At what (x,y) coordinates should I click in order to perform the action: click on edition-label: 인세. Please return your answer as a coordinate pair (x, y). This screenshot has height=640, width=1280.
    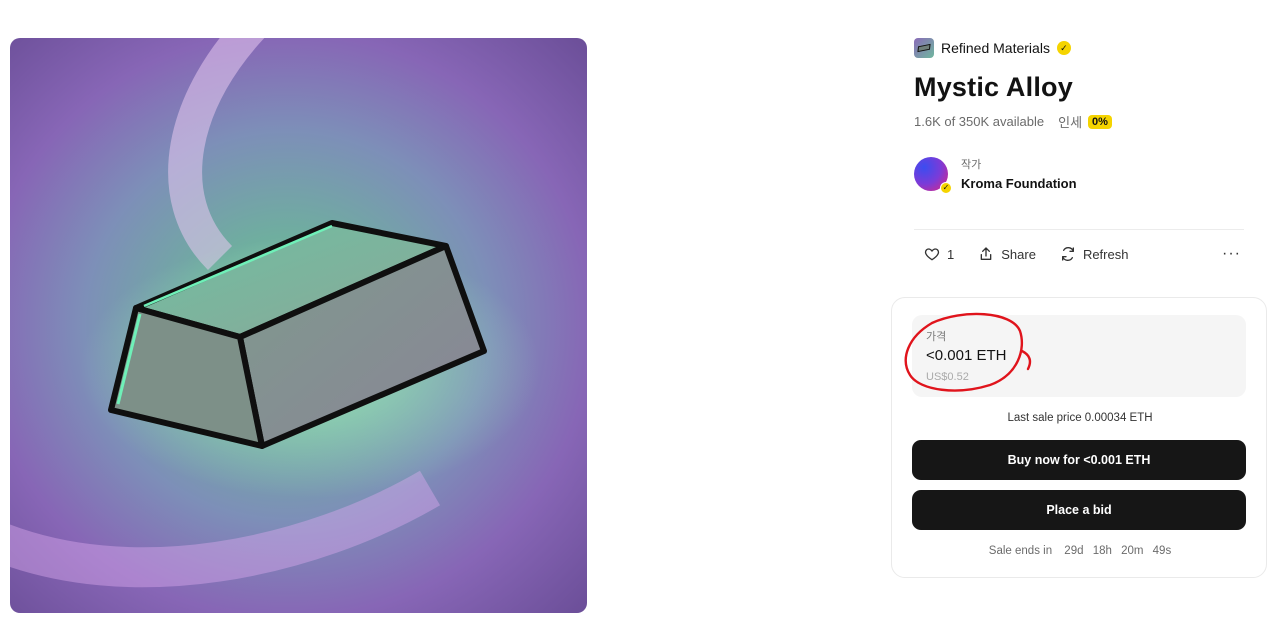
    Looking at the image, I should click on (1070, 122).